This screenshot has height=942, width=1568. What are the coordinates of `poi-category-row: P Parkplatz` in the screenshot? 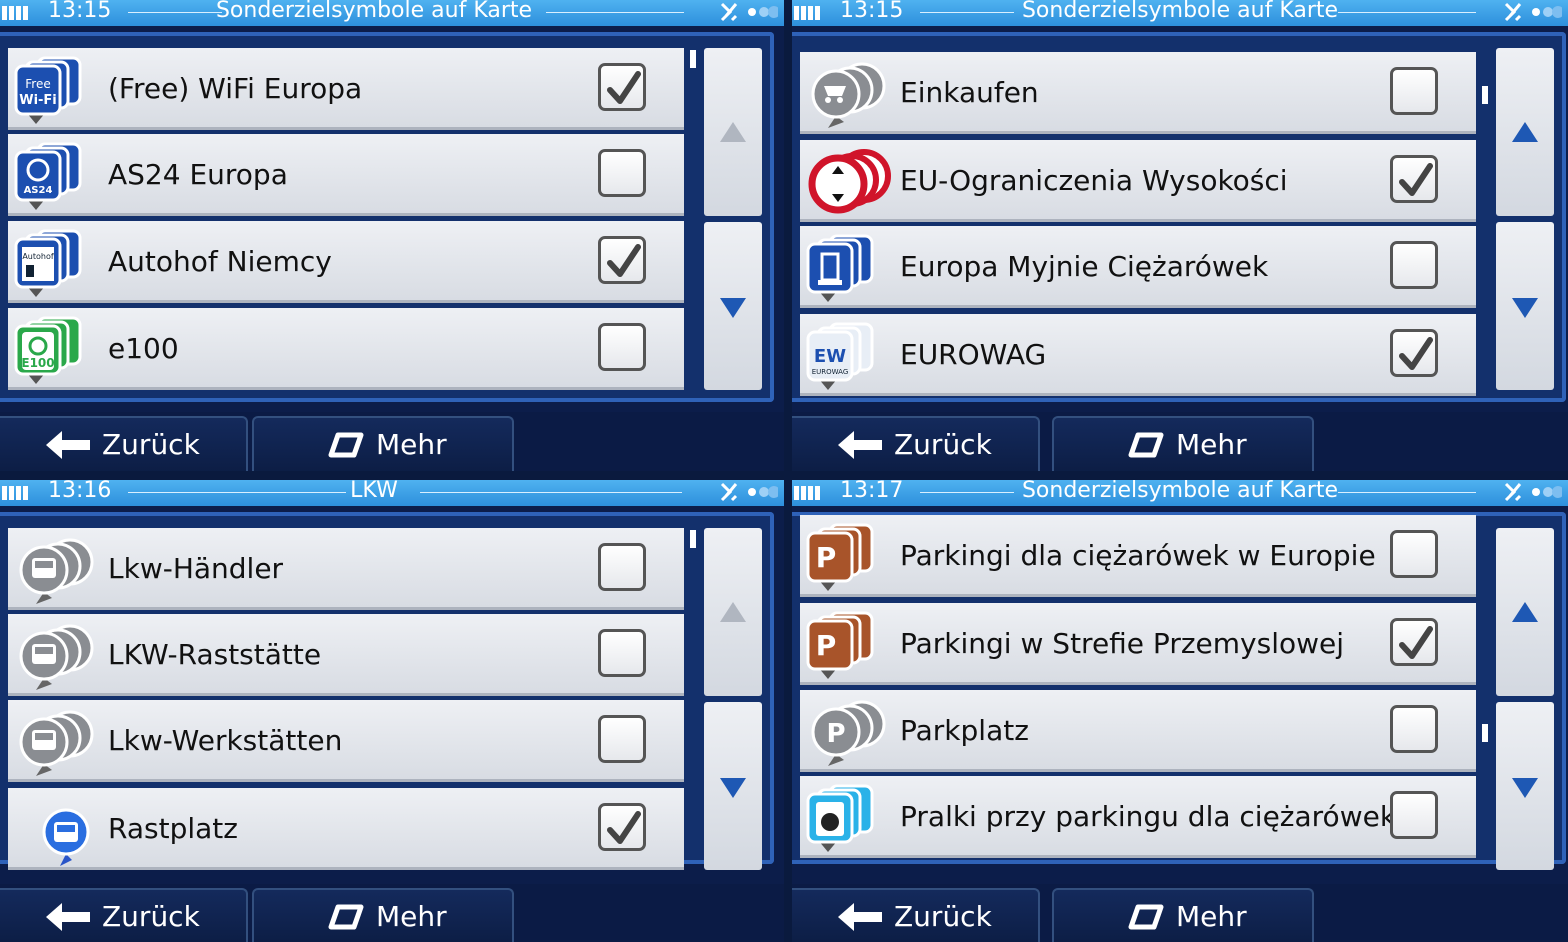 It's located at (1138, 731).